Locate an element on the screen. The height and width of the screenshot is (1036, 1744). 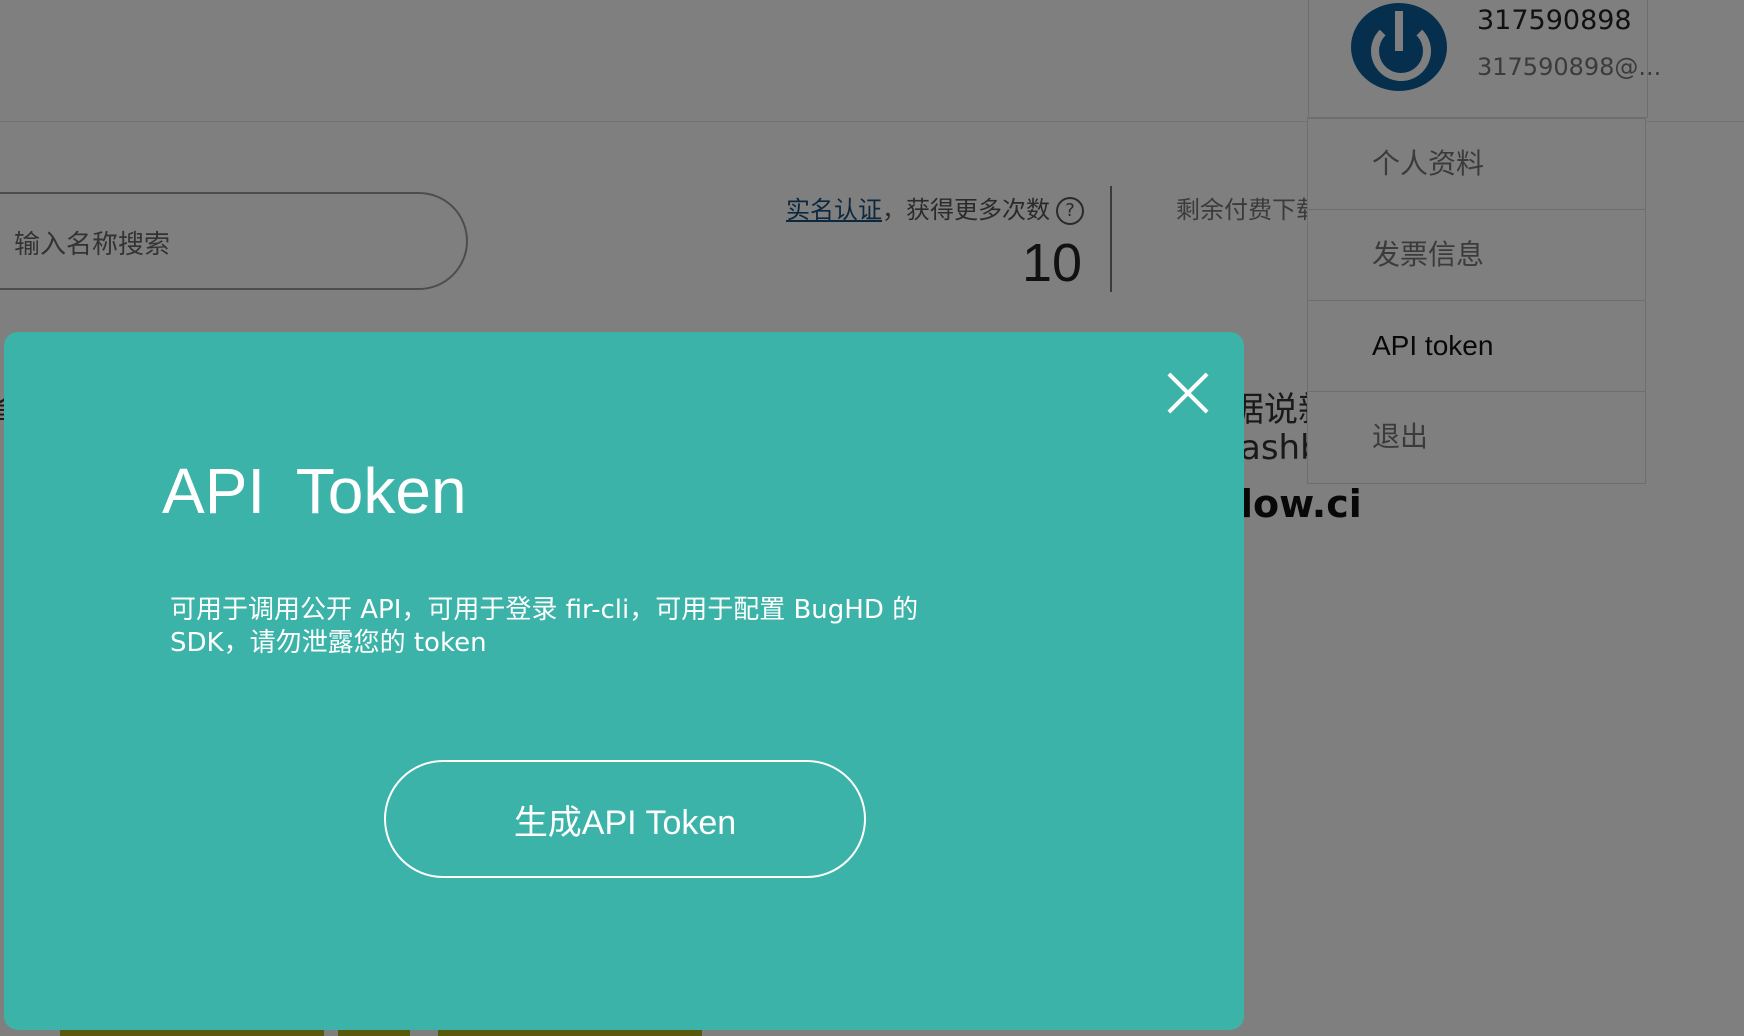
close-icon is located at coordinates (1189, 393).